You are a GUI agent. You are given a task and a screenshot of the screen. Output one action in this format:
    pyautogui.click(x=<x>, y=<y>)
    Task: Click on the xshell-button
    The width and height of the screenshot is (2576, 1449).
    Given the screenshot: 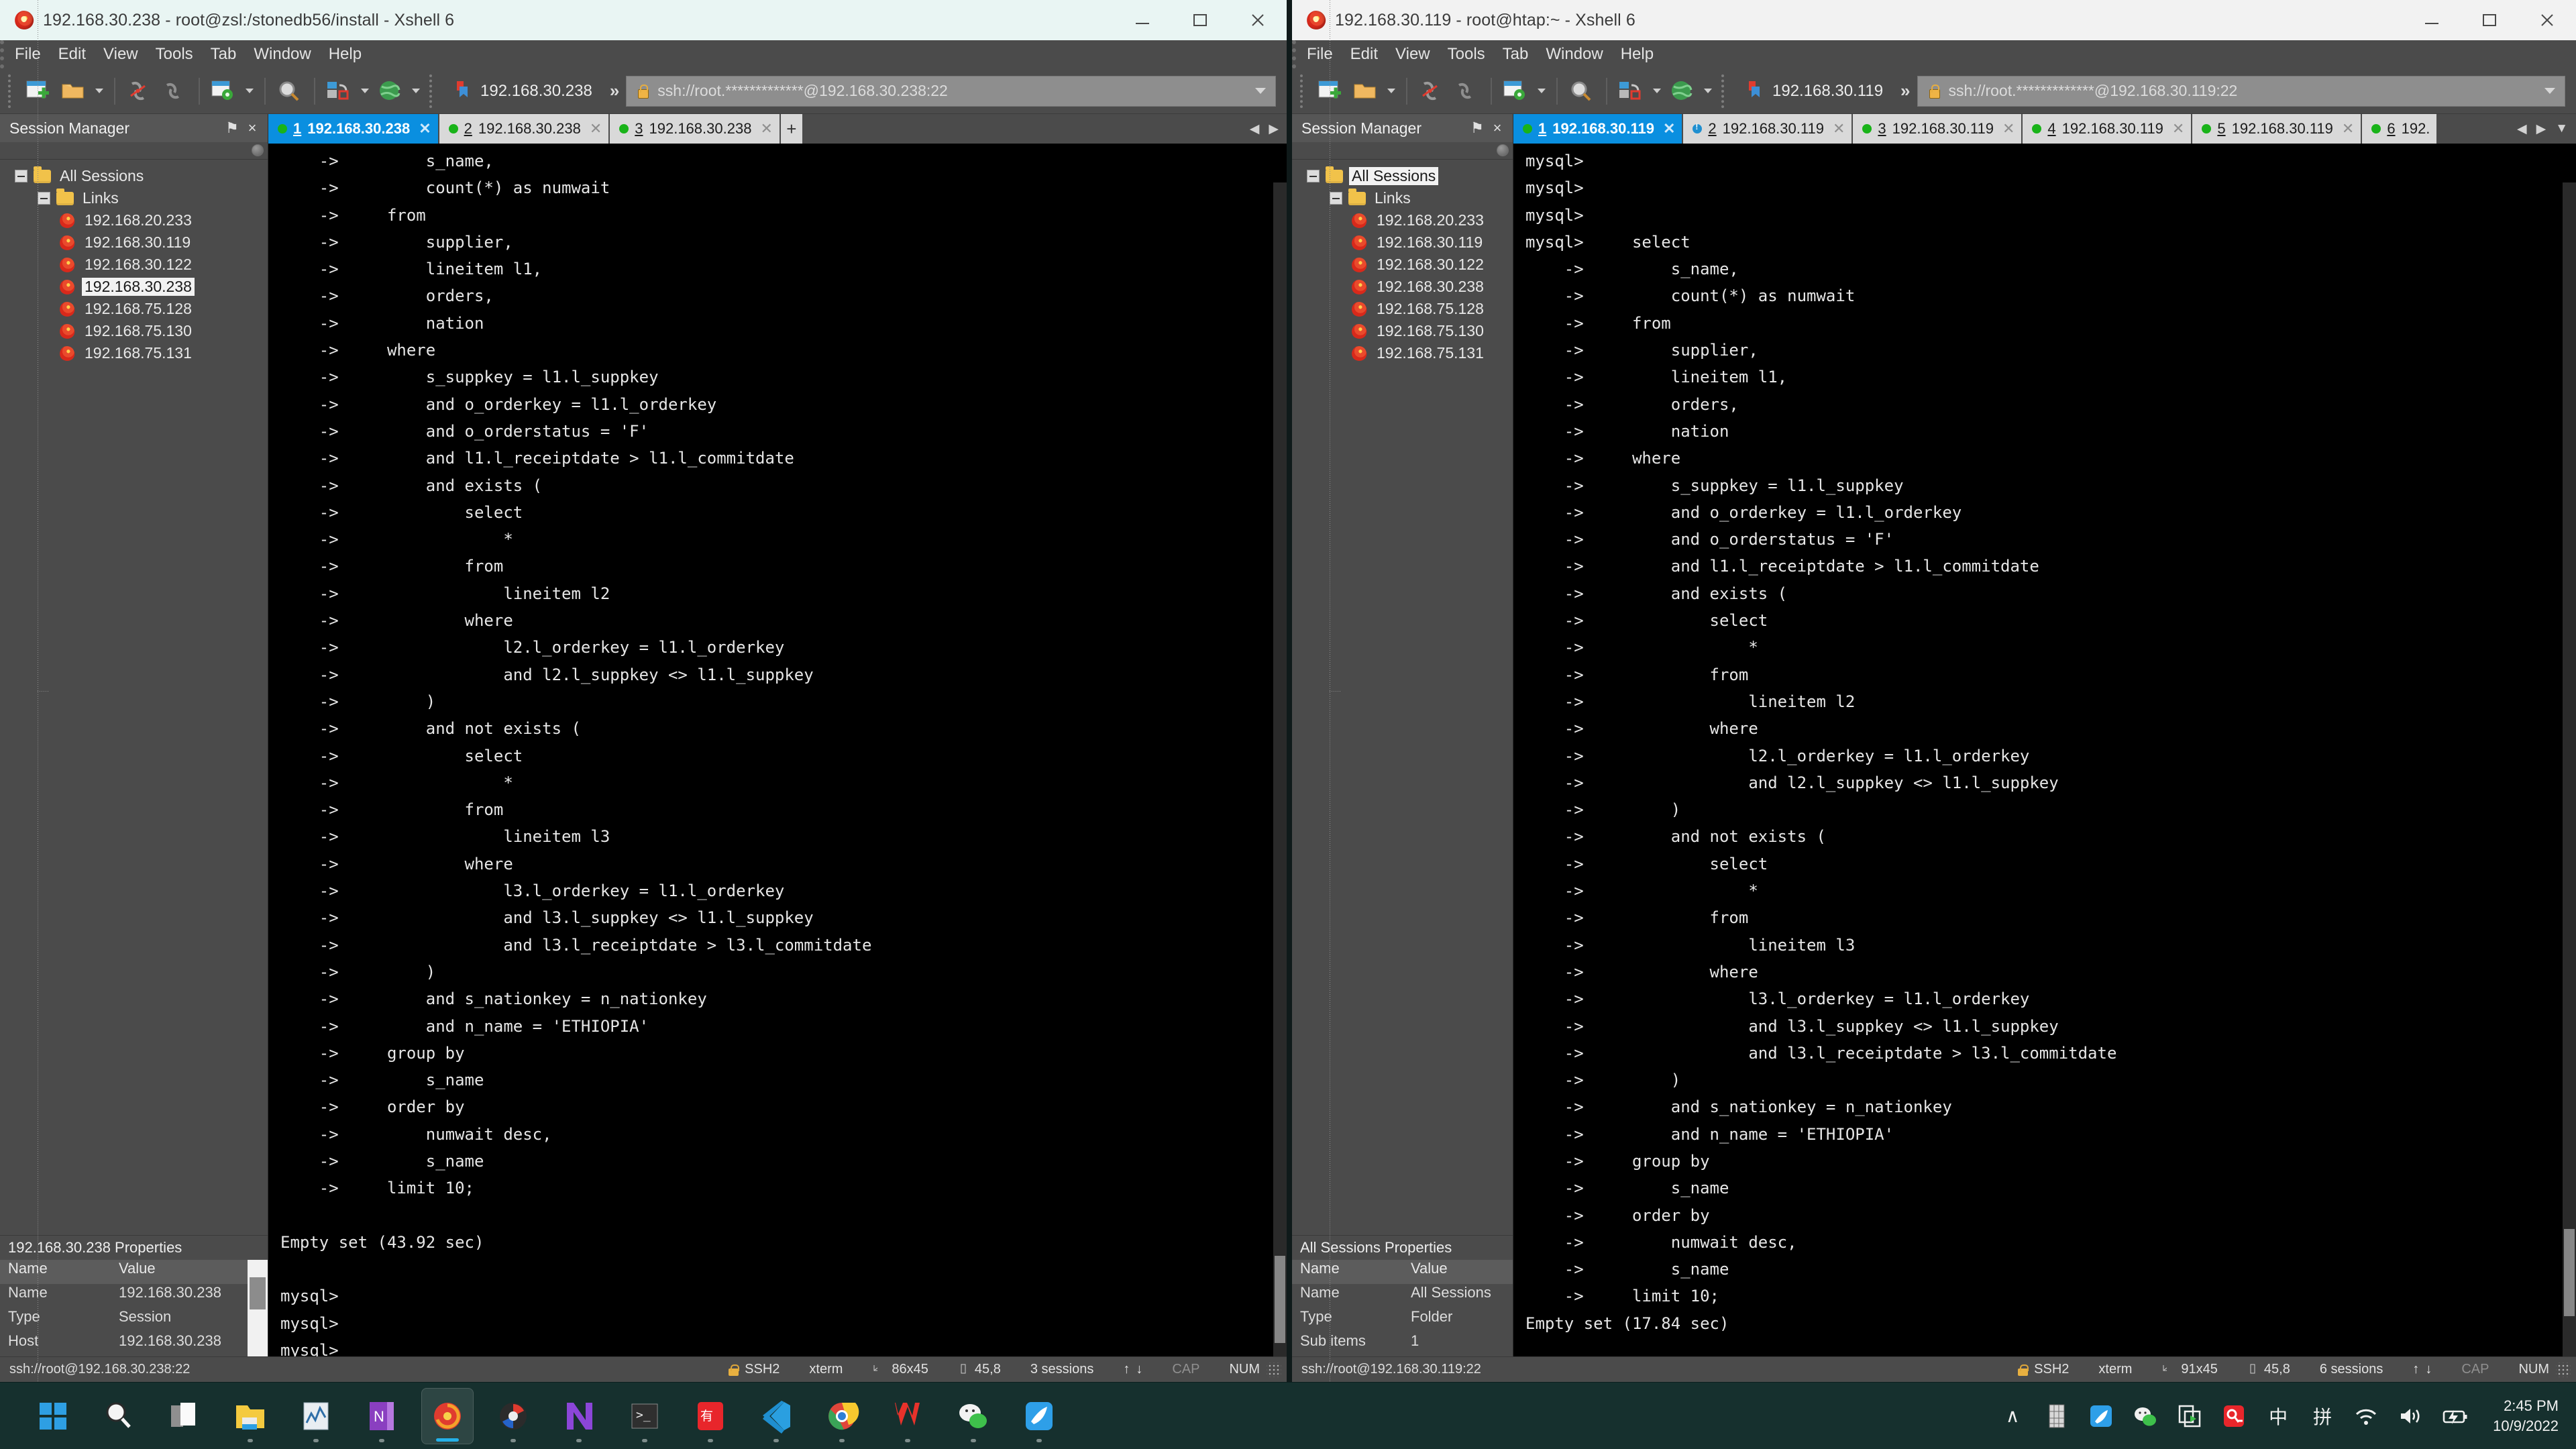 What is the action you would take?
    pyautogui.click(x=447, y=1415)
    